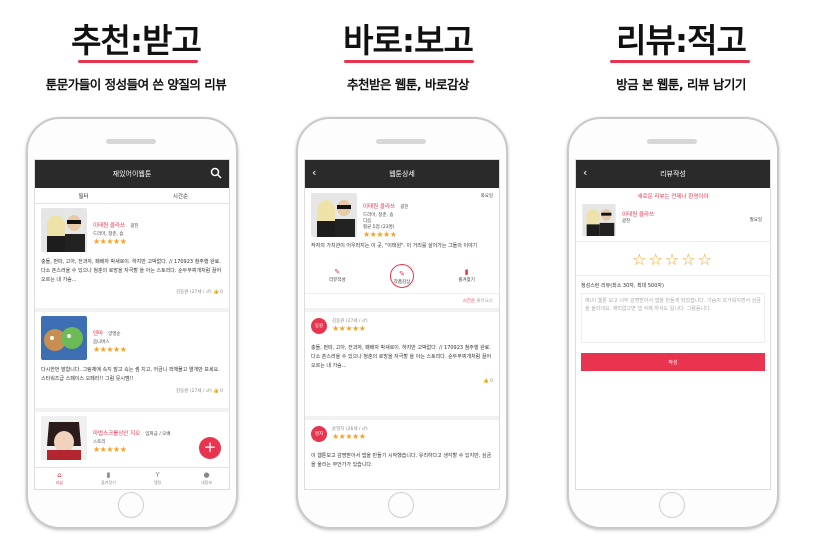 The height and width of the screenshot is (546, 817). What do you see at coordinates (158, 434) in the screenshot?
I see `webtoon-author: 임파금 / 오배` at bounding box center [158, 434].